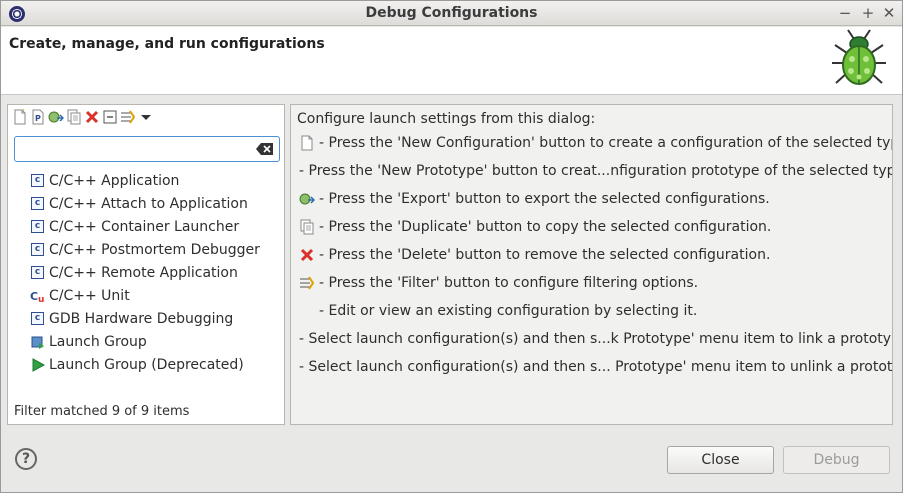 This screenshot has width=903, height=493. Describe the element at coordinates (868, 13) in the screenshot. I see `maximize-button: +` at that location.